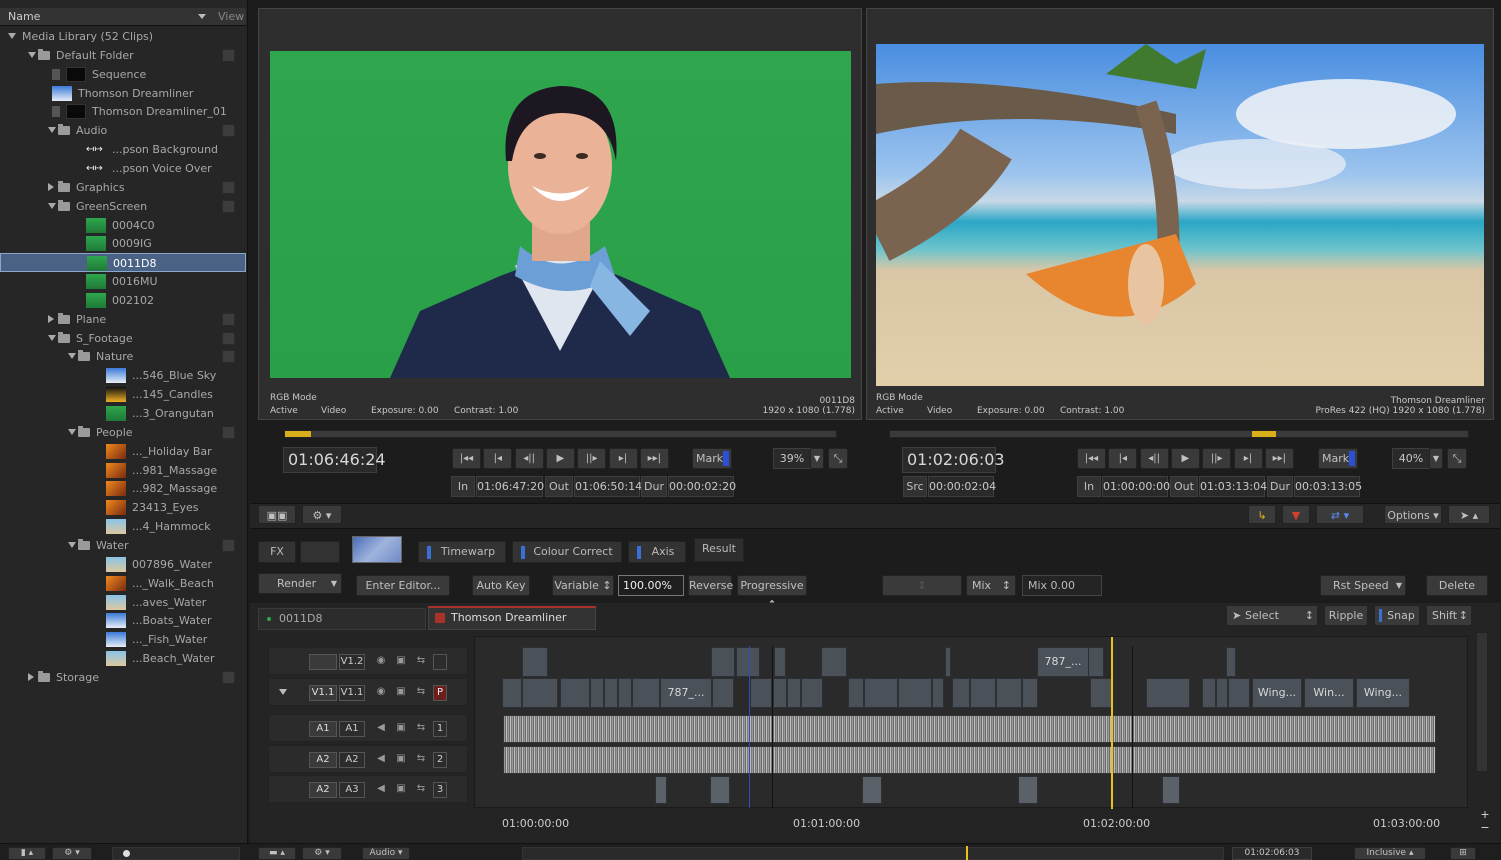 The height and width of the screenshot is (860, 1501). What do you see at coordinates (277, 552) in the screenshot?
I see `fx-button: FX` at bounding box center [277, 552].